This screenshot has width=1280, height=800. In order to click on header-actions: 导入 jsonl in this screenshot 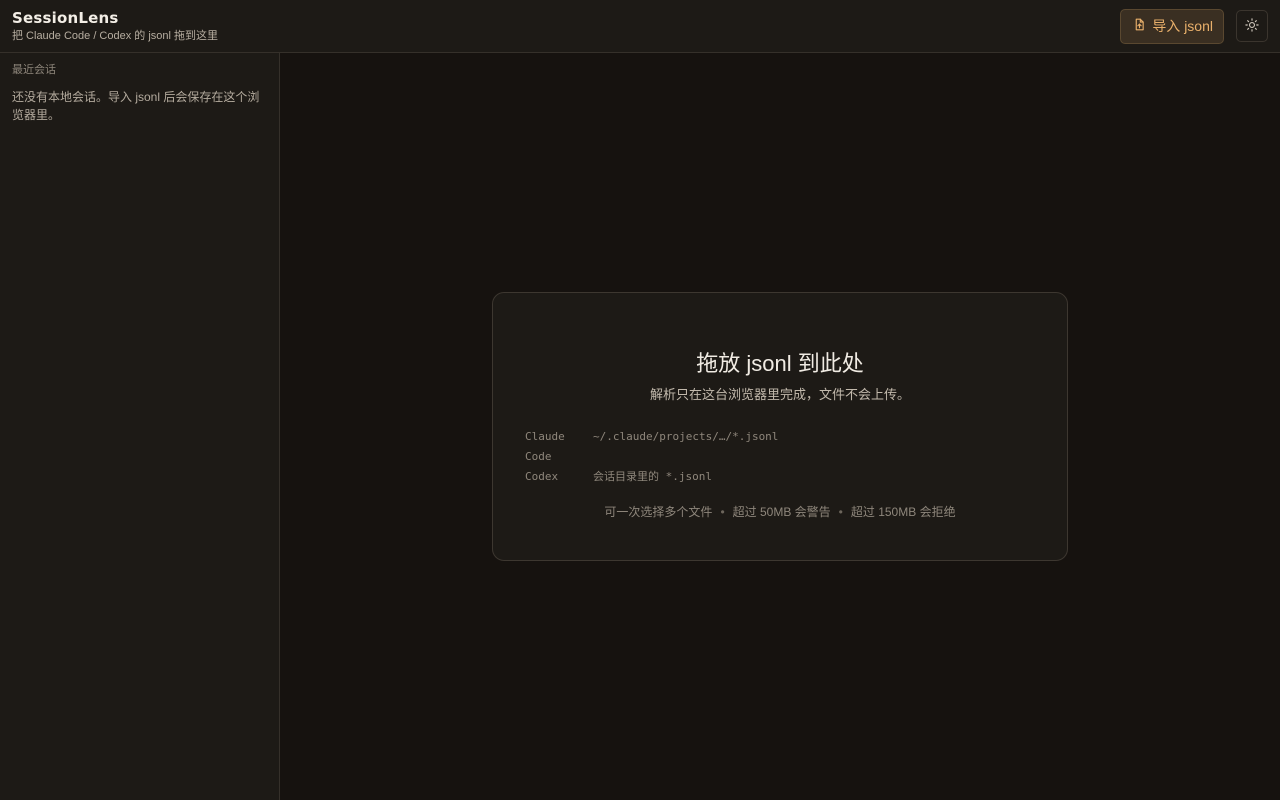, I will do `click(1194, 26)`.